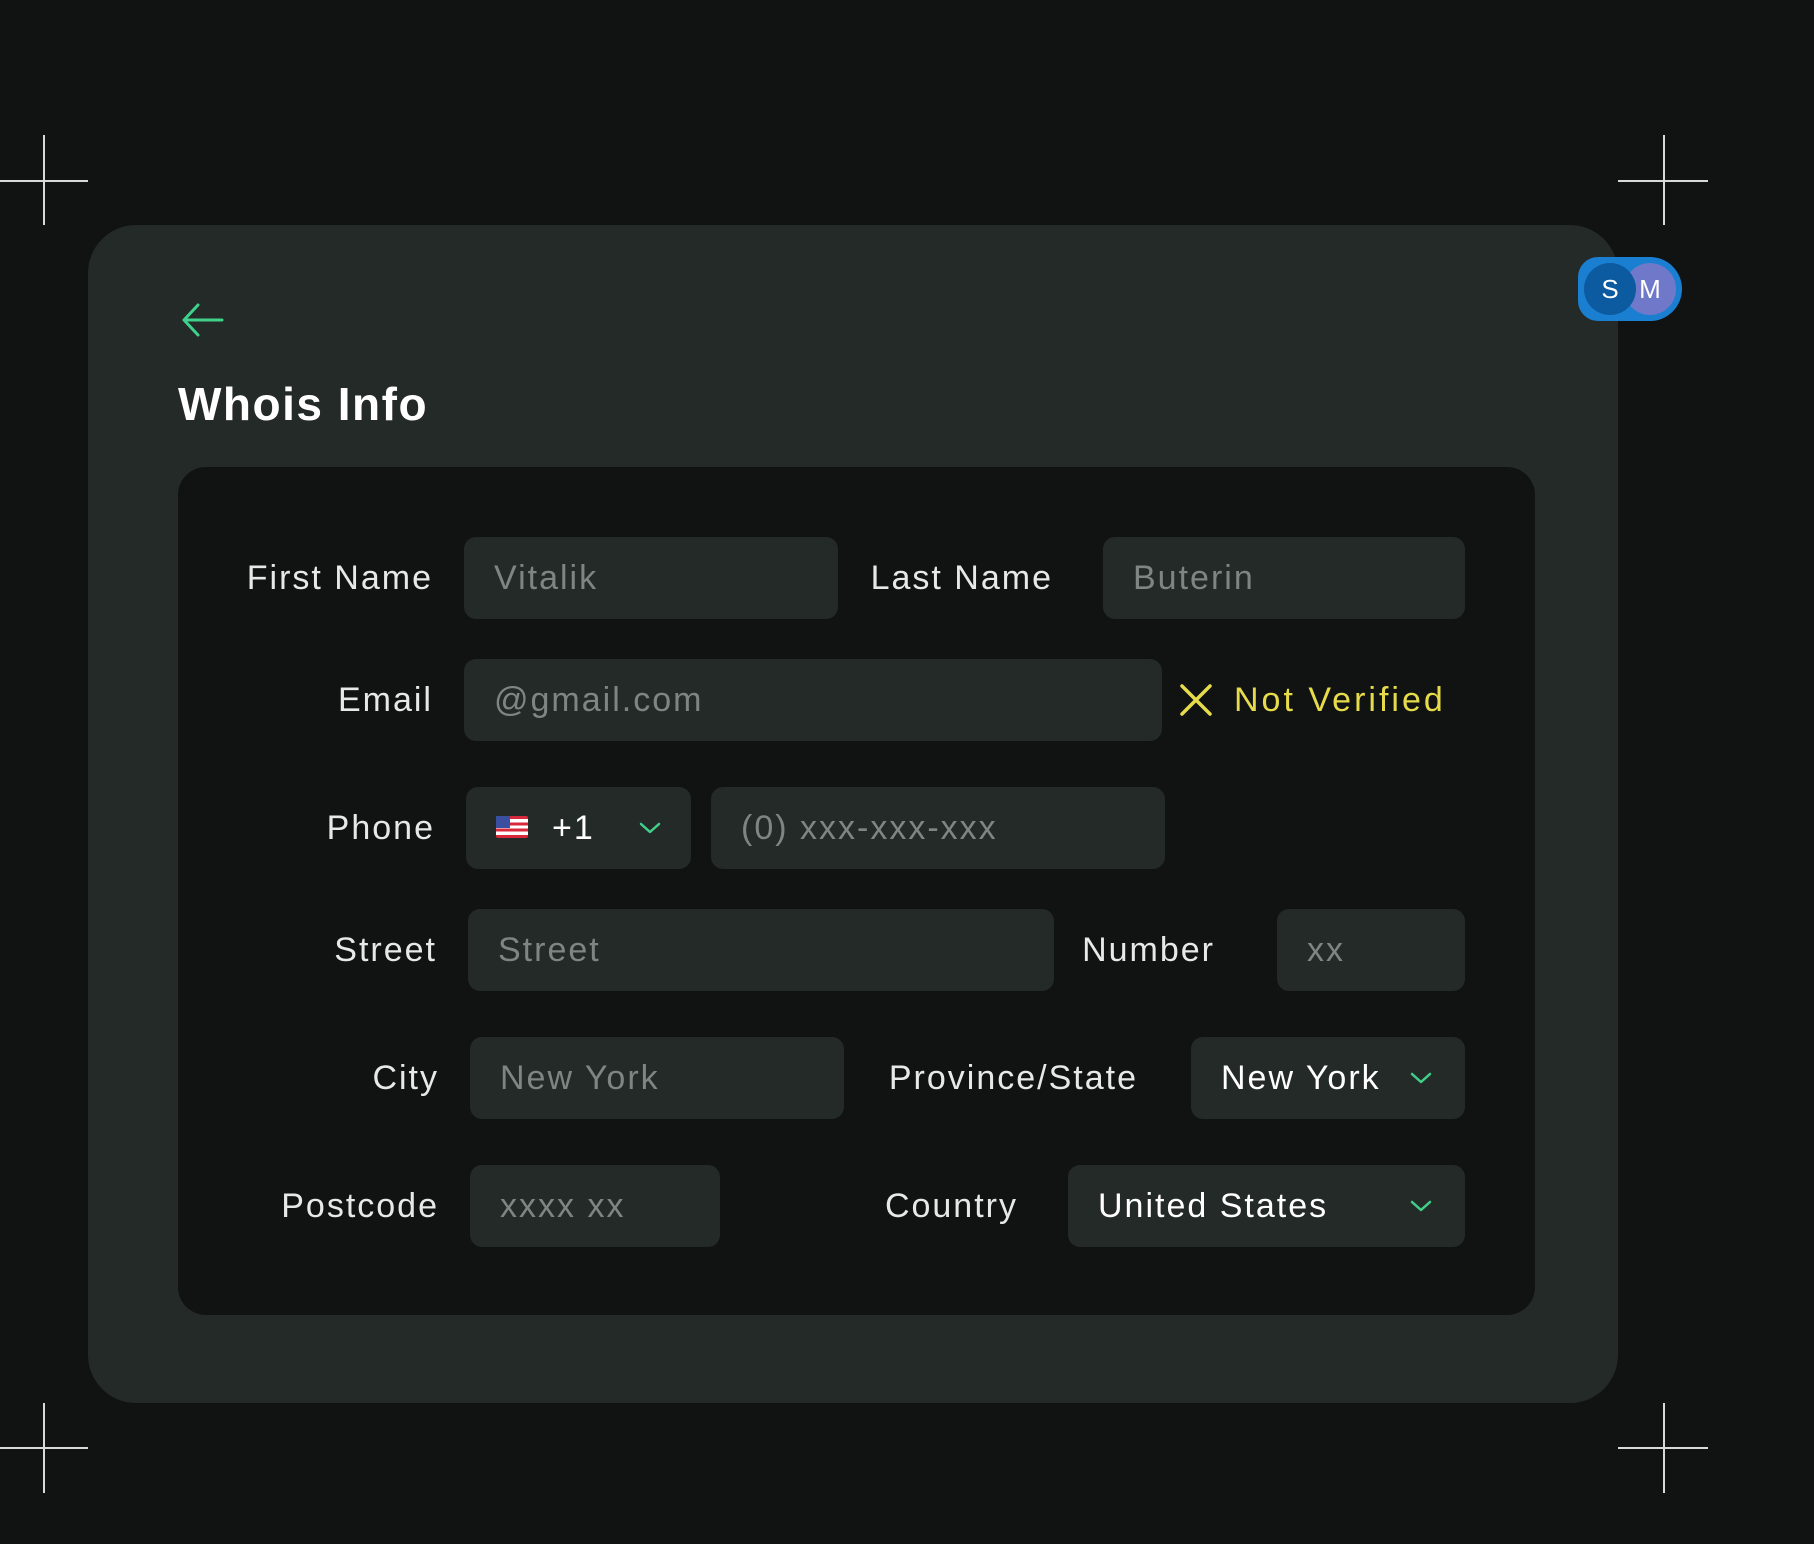 The image size is (1814, 1544). What do you see at coordinates (1301, 1078) in the screenshot?
I see `province-value: New York` at bounding box center [1301, 1078].